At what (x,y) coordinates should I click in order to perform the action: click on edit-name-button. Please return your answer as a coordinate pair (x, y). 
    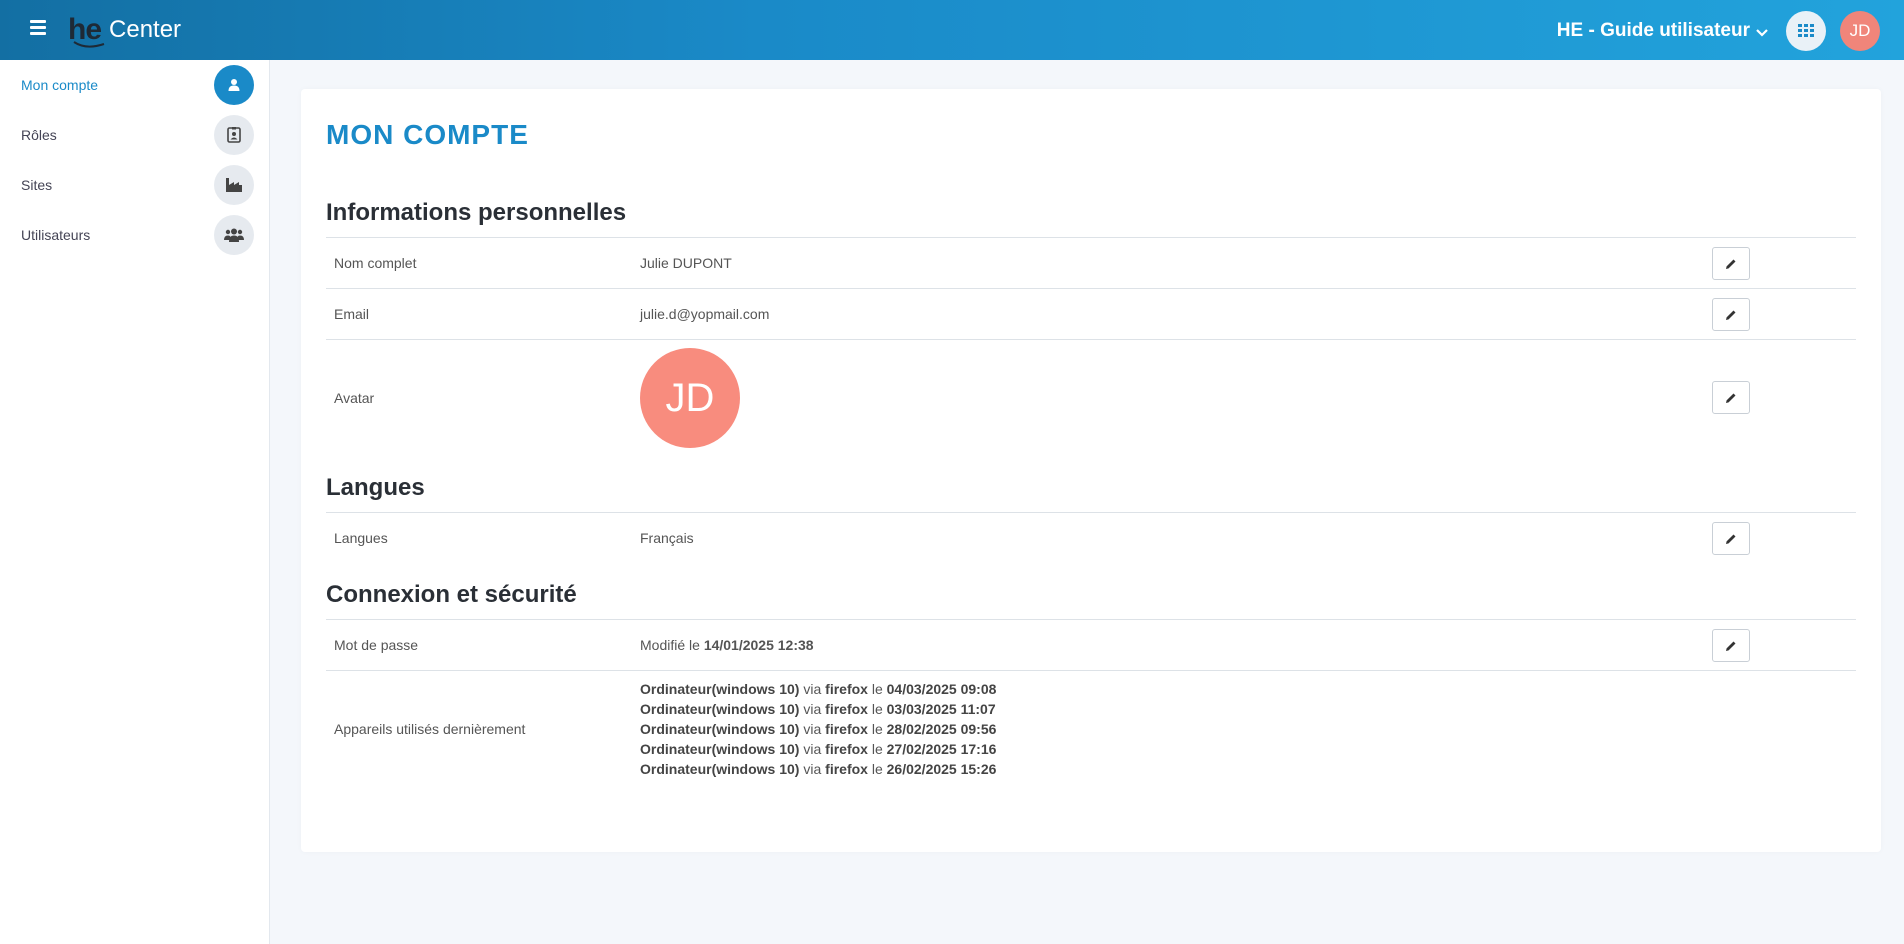
    Looking at the image, I should click on (1731, 263).